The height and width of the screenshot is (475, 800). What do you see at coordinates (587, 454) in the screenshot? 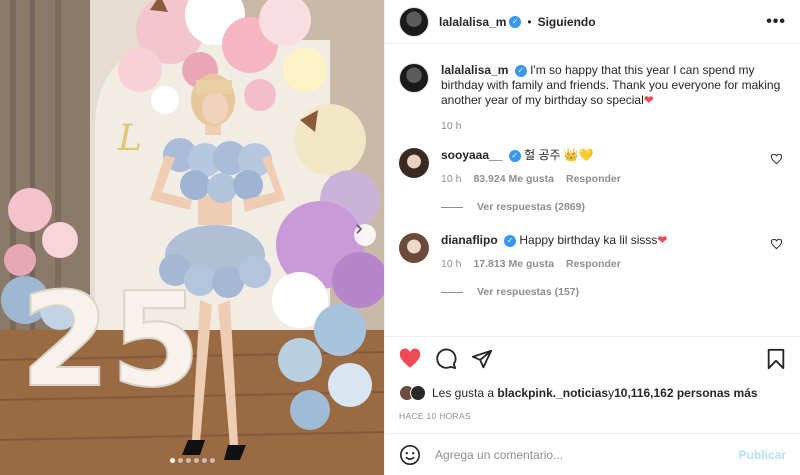
I see `comment-input` at bounding box center [587, 454].